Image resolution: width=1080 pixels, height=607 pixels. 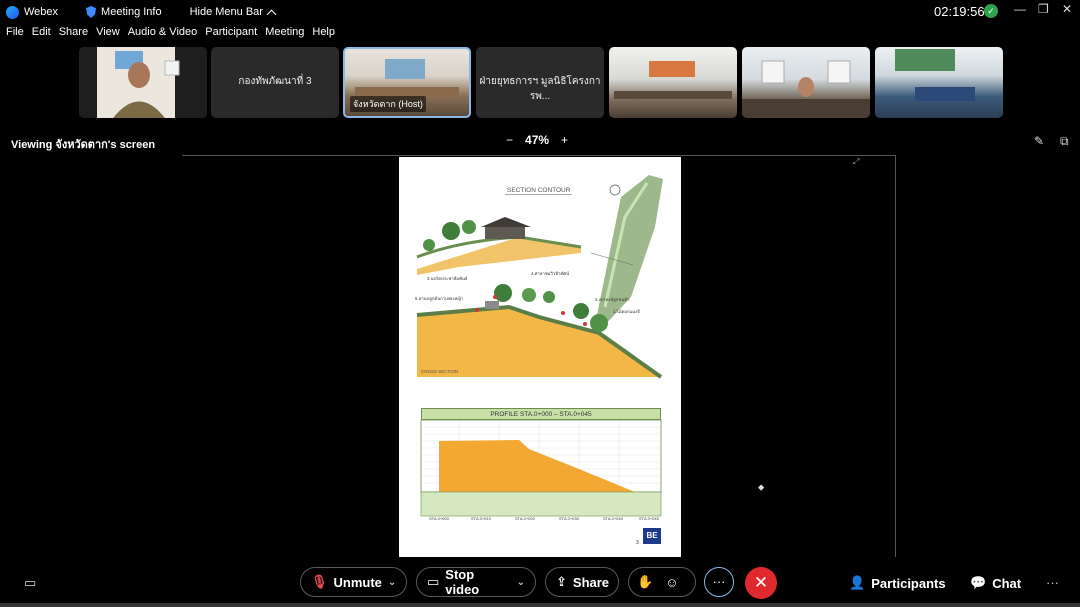 What do you see at coordinates (447, 278) in the screenshot?
I see `label-board: 3.บอร์ดประชาสัมพันธ์` at bounding box center [447, 278].